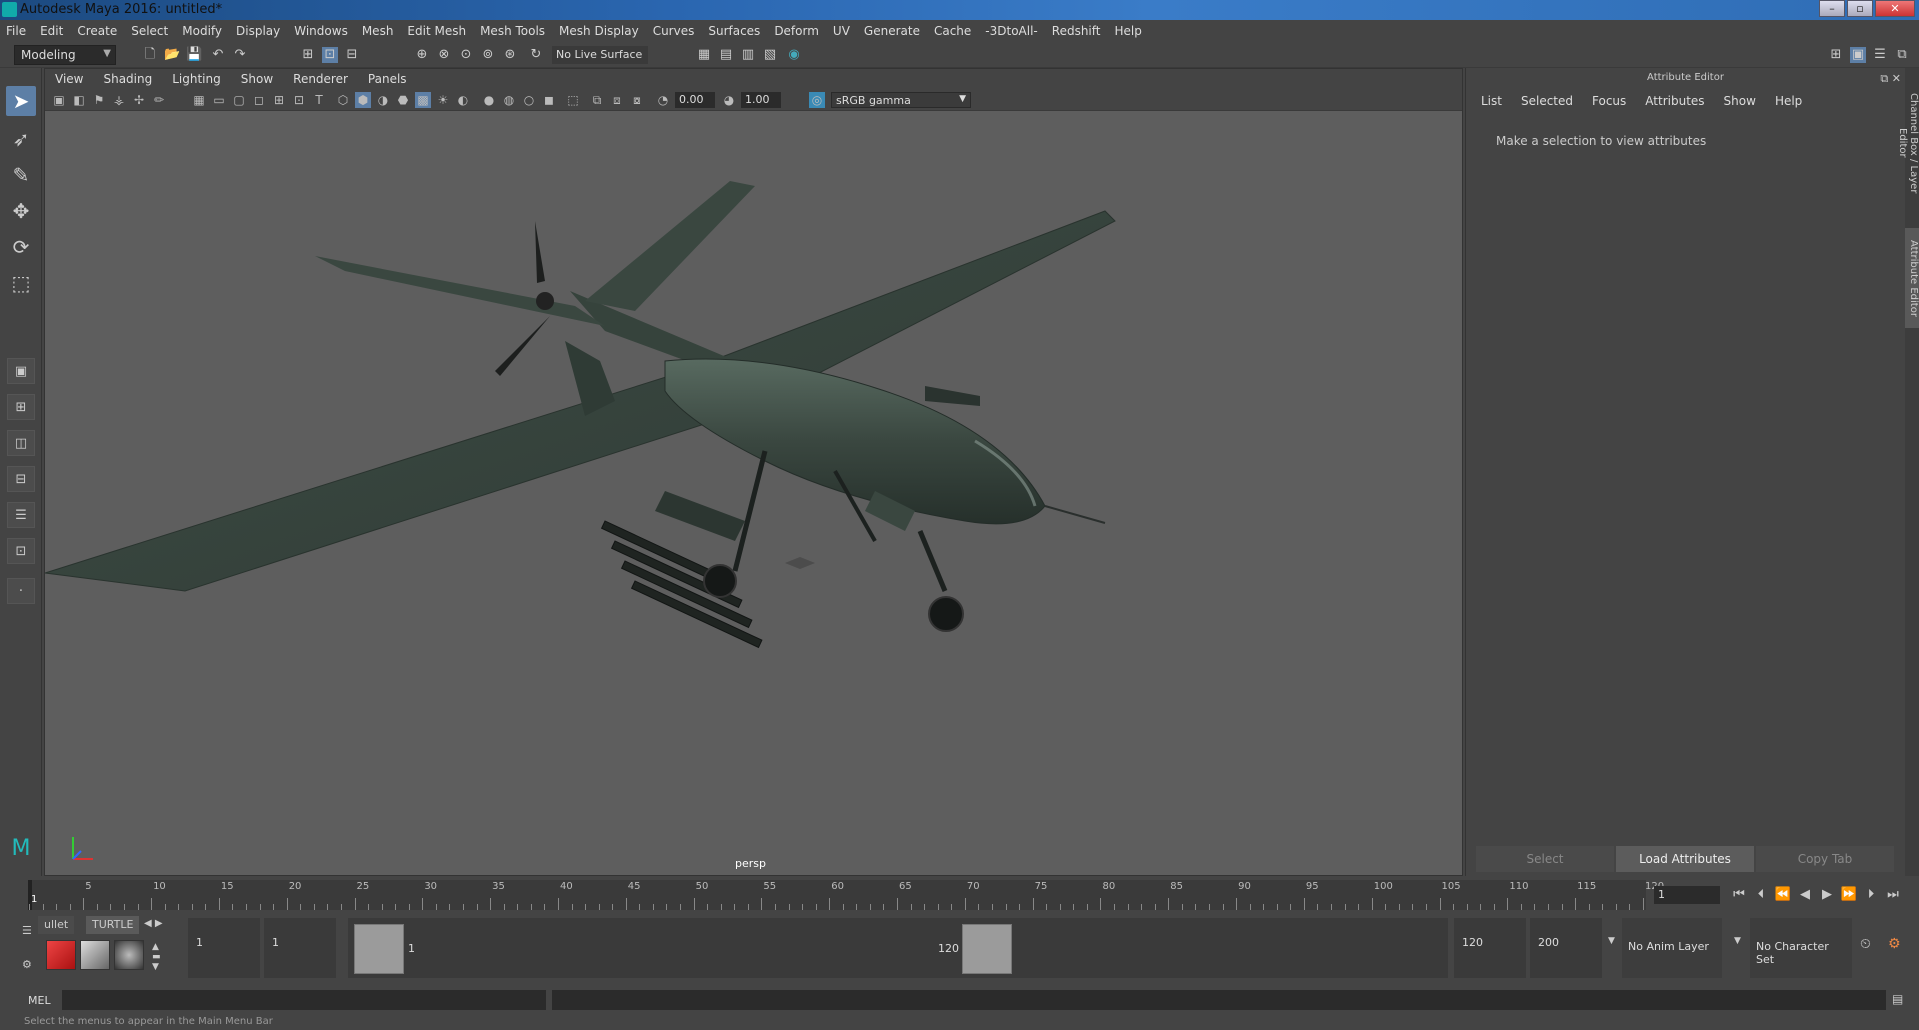  What do you see at coordinates (196, 79) in the screenshot?
I see `viewport-menu-lighting: Lighting` at bounding box center [196, 79].